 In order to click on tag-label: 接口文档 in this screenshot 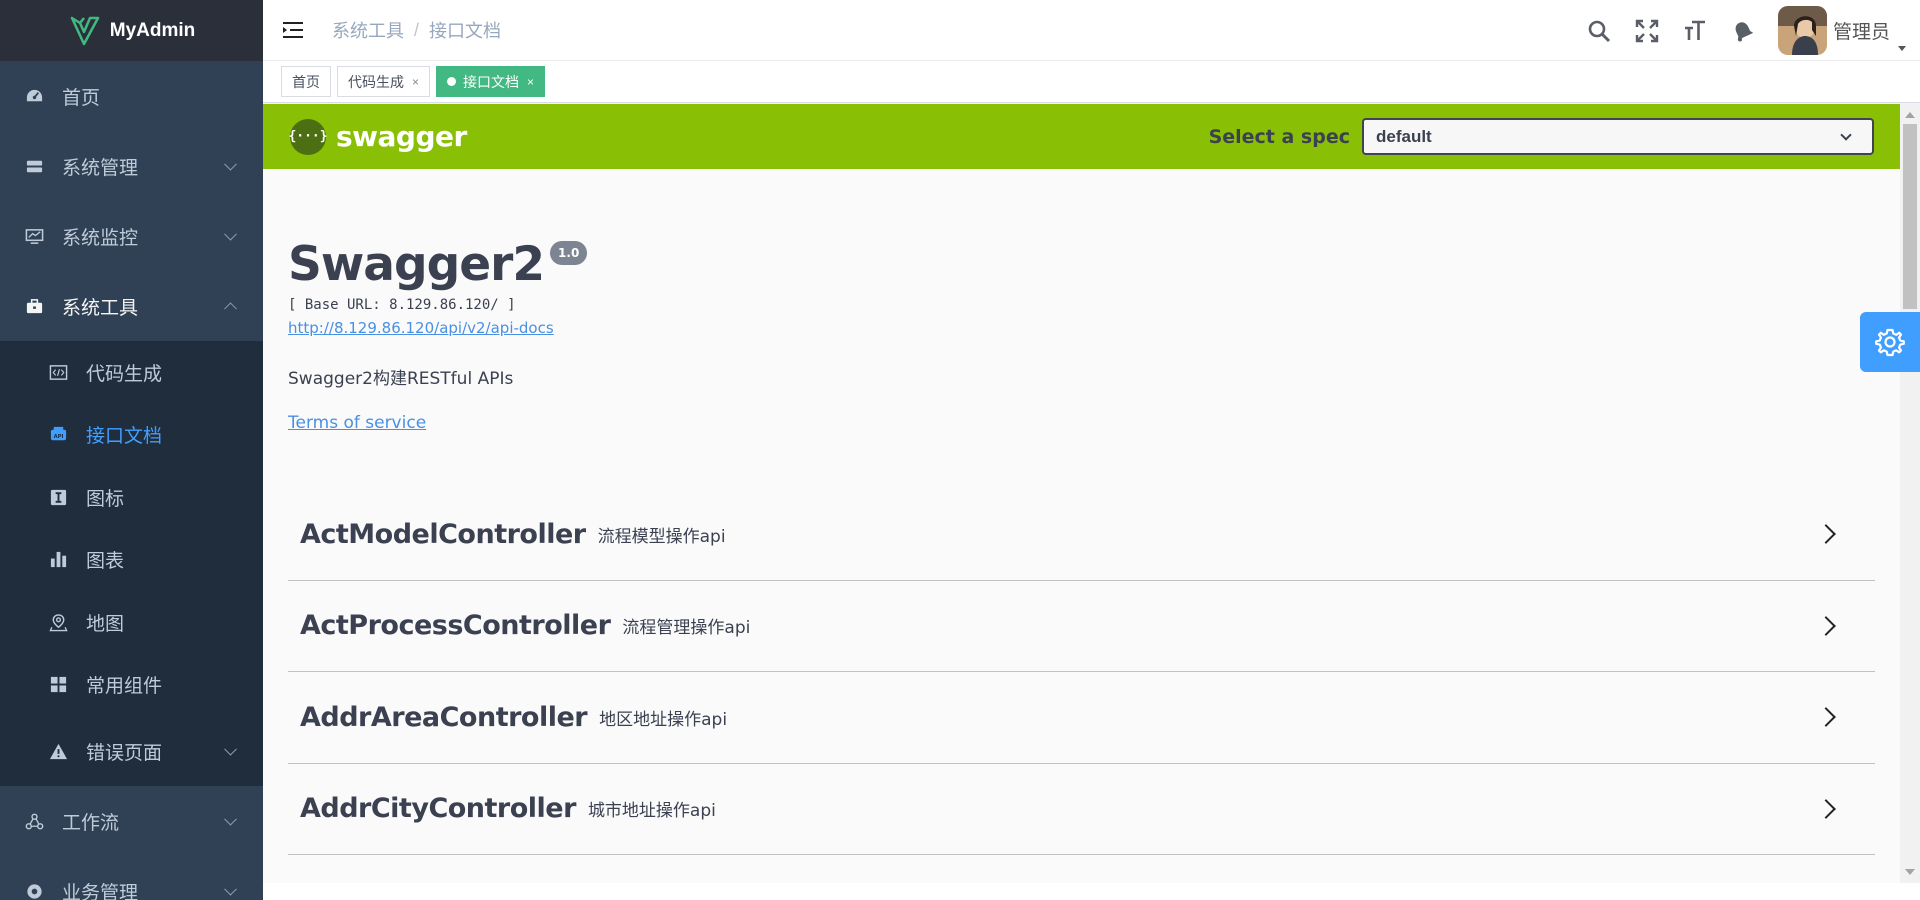, I will do `click(491, 81)`.